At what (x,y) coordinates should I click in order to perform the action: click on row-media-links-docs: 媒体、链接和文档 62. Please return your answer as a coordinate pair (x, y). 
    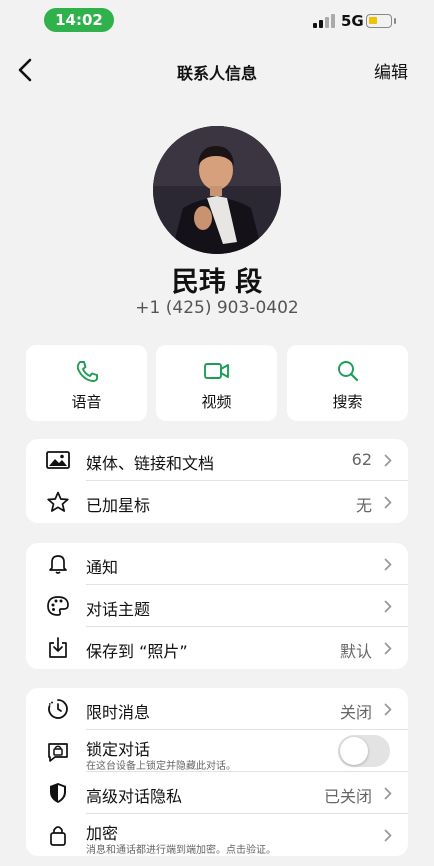
    Looking at the image, I should click on (217, 460).